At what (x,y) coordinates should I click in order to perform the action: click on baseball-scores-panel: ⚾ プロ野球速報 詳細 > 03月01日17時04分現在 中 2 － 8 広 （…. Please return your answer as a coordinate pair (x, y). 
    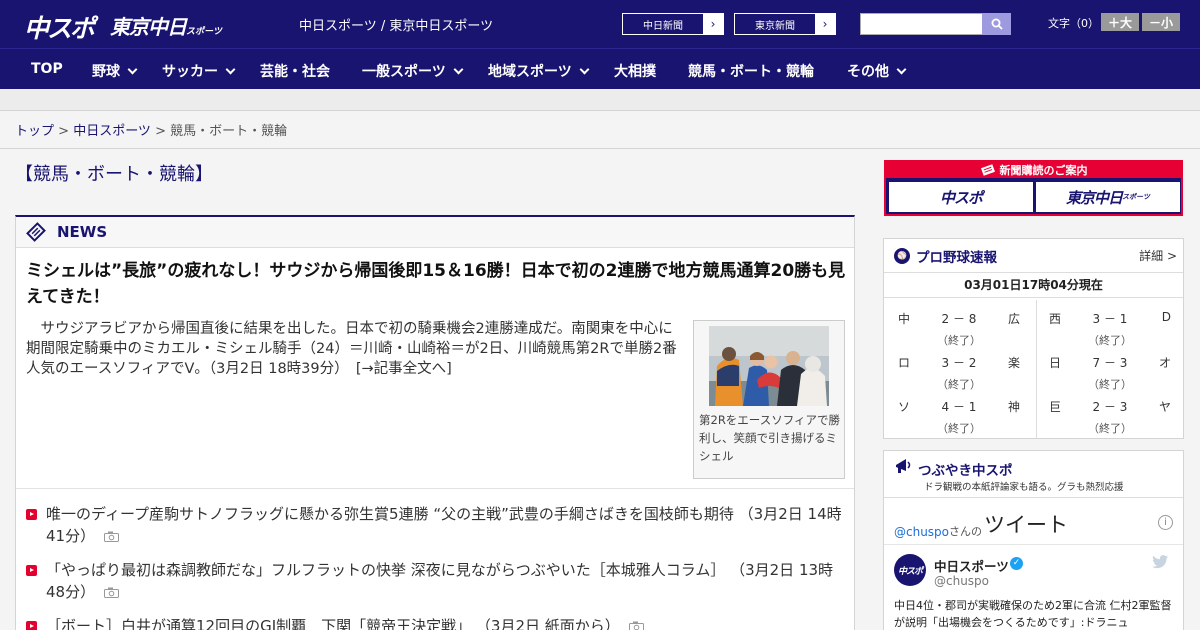
    Looking at the image, I should click on (1033, 338).